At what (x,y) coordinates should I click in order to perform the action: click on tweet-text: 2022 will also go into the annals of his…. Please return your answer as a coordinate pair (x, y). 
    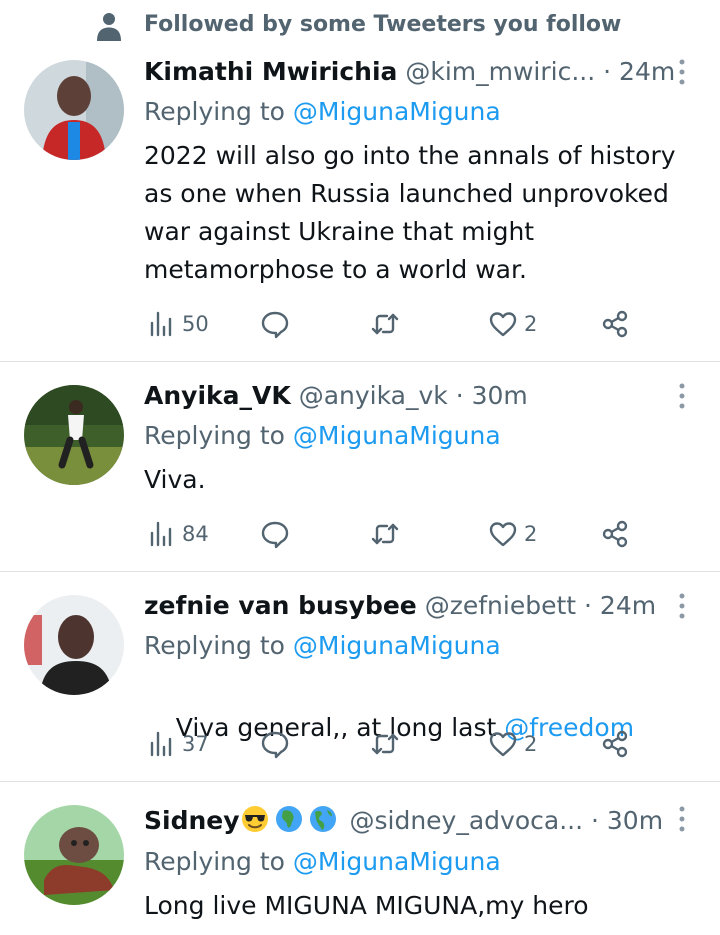
    Looking at the image, I should click on (419, 213).